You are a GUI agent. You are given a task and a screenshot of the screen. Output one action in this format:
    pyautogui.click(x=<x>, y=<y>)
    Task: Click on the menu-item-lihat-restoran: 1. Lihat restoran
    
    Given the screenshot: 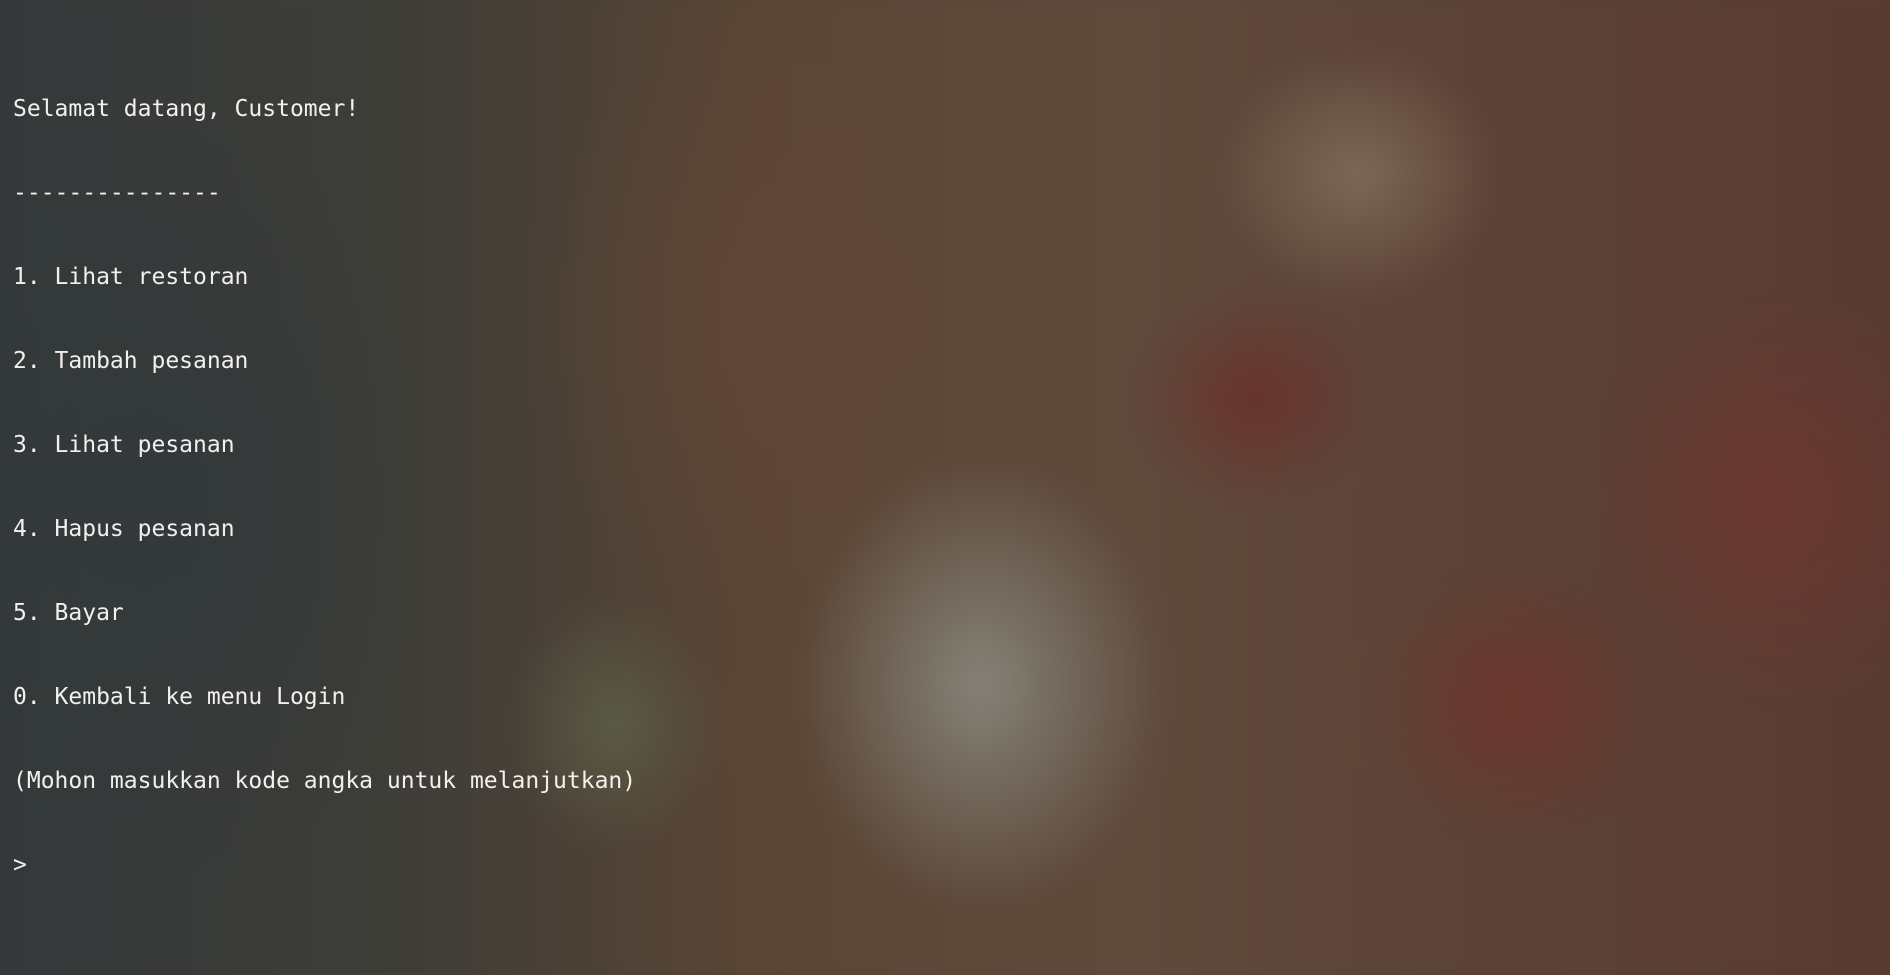 What is the action you would take?
    pyautogui.click(x=131, y=277)
    